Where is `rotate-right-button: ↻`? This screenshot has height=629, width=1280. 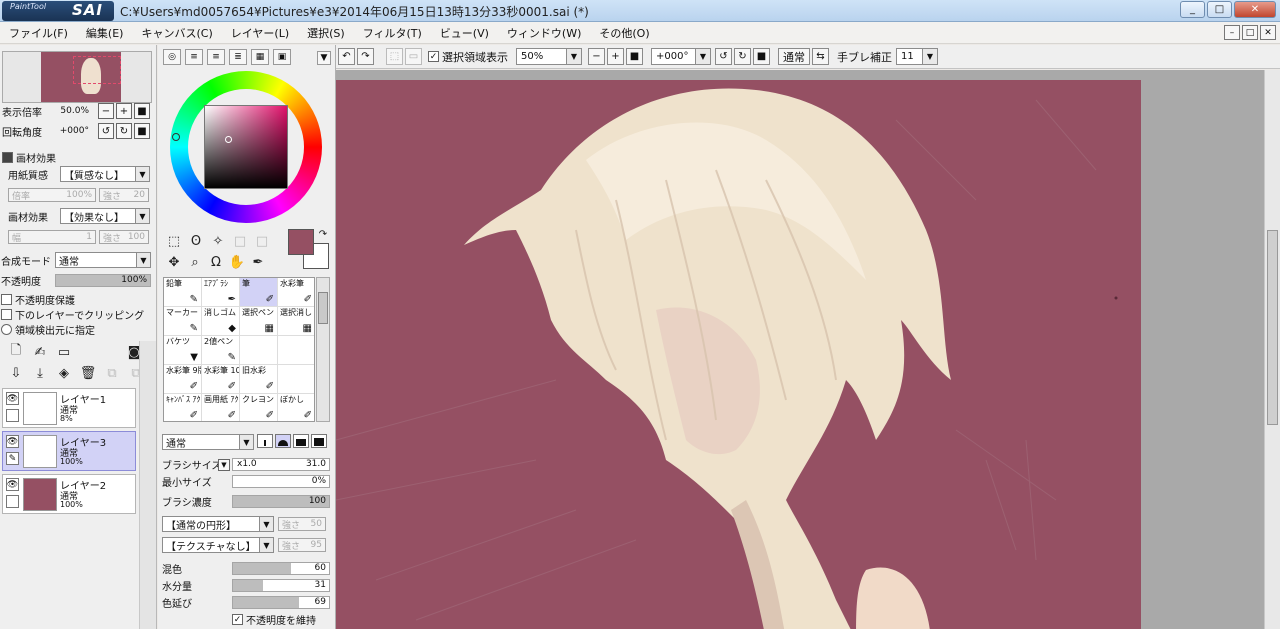
rotate-right-button: ↻ is located at coordinates (124, 131).